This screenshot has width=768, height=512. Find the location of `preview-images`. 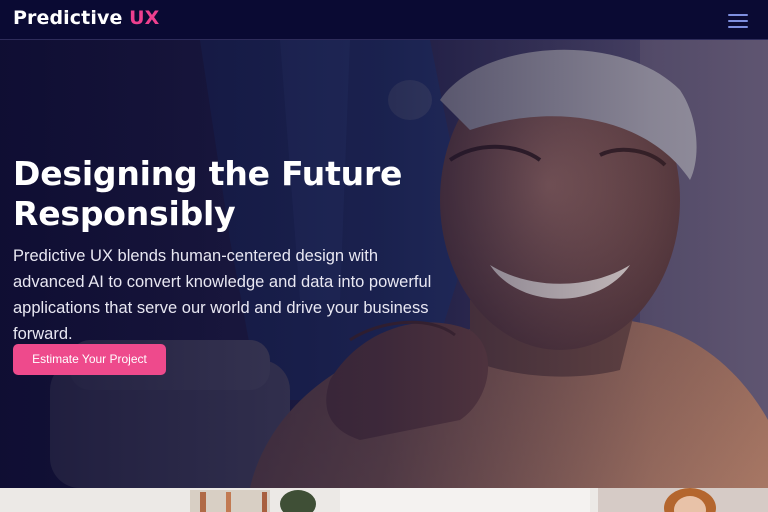

preview-images is located at coordinates (384, 500).